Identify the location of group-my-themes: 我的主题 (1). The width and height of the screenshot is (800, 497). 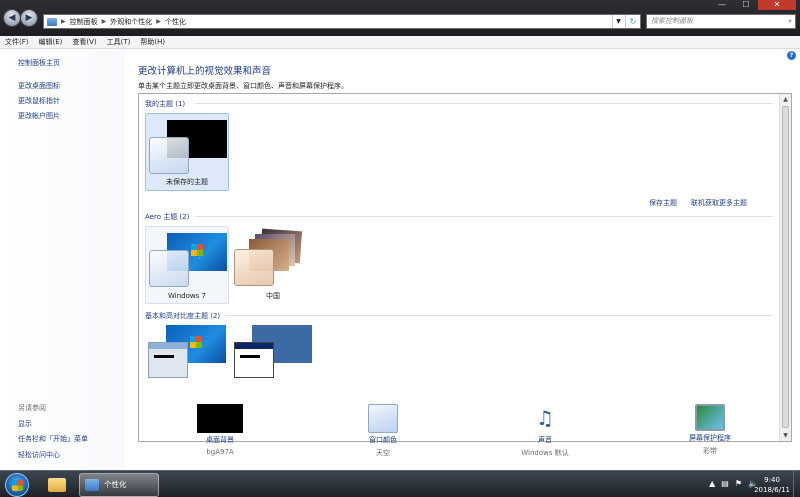
(165, 104).